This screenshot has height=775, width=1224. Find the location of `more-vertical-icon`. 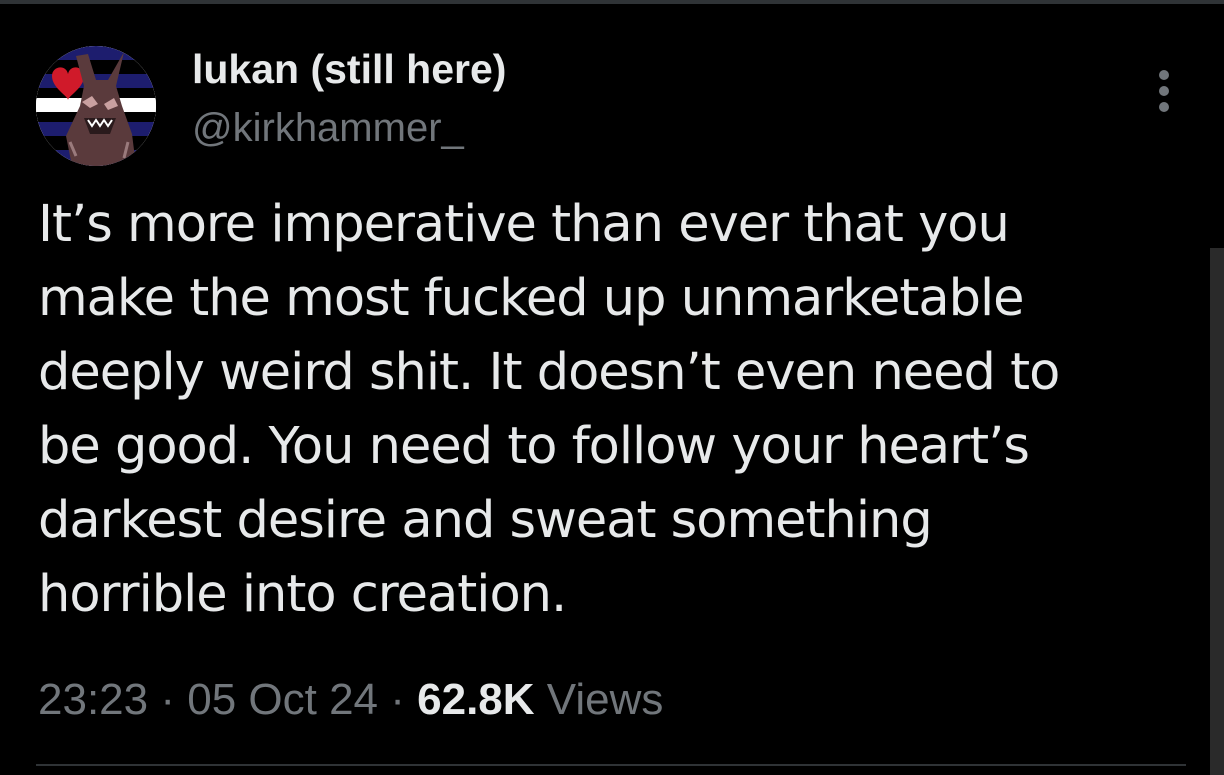

more-vertical-icon is located at coordinates (1164, 75).